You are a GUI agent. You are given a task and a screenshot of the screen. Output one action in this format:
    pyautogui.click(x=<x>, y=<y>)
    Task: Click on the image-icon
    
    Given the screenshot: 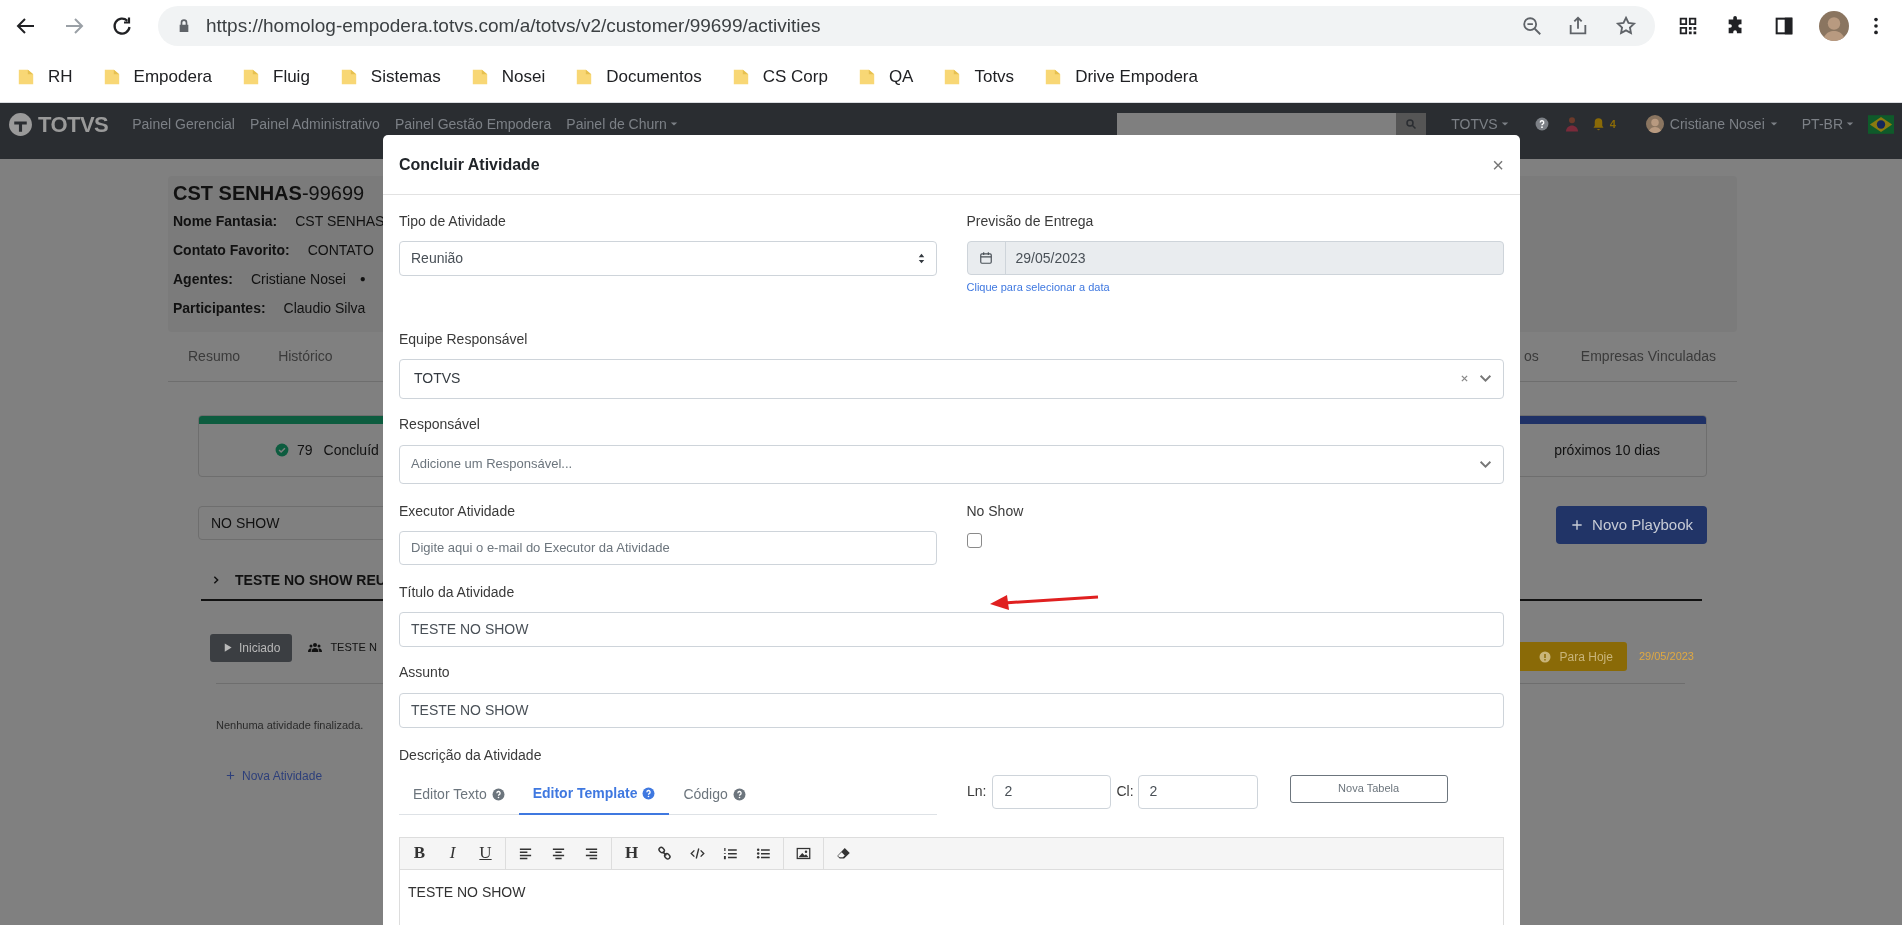 What is the action you would take?
    pyautogui.click(x=803, y=853)
    